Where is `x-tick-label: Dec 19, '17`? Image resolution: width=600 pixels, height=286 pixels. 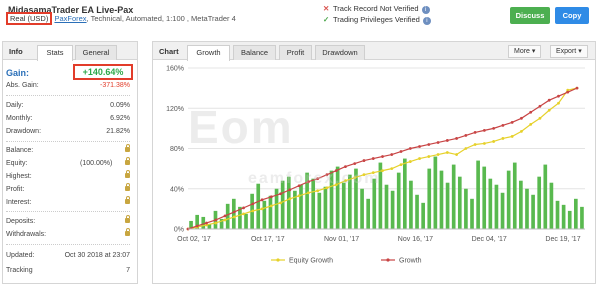
x-tick-label: Dec 19, '17 is located at coordinates (562, 239).